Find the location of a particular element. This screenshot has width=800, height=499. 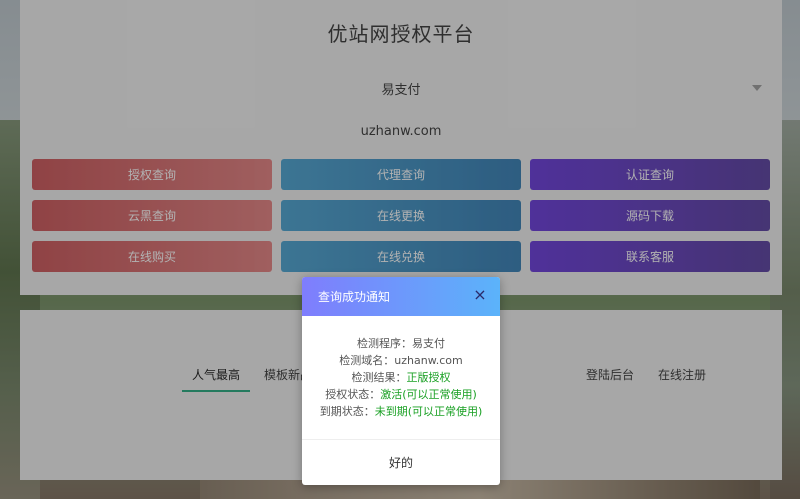

result-label: 检测域名： is located at coordinates (367, 360).